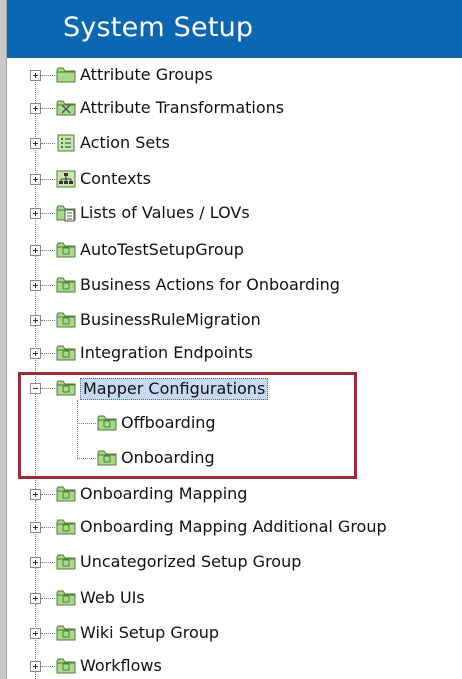 This screenshot has height=679, width=462. Describe the element at coordinates (182, 108) in the screenshot. I see `tree-item-label: Attribute Transformations` at that location.